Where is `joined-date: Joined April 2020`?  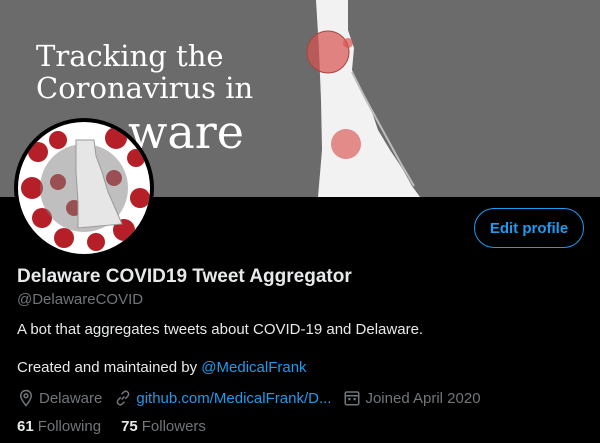 joined-date: Joined April 2020 is located at coordinates (412, 398).